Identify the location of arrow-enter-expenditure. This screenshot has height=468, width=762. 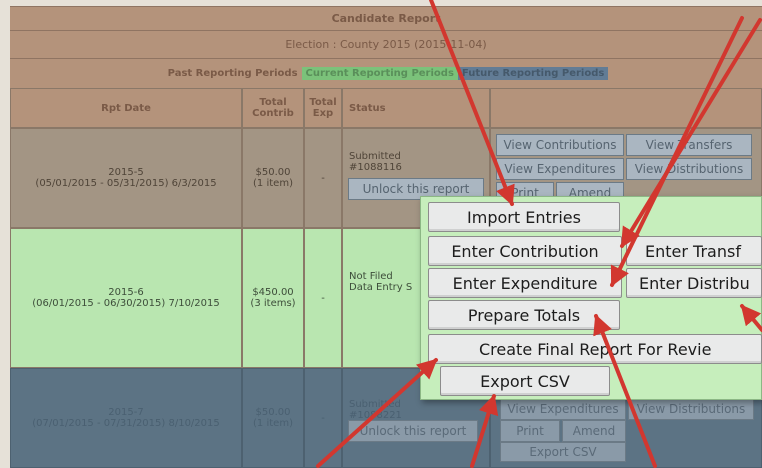
(677, 151).